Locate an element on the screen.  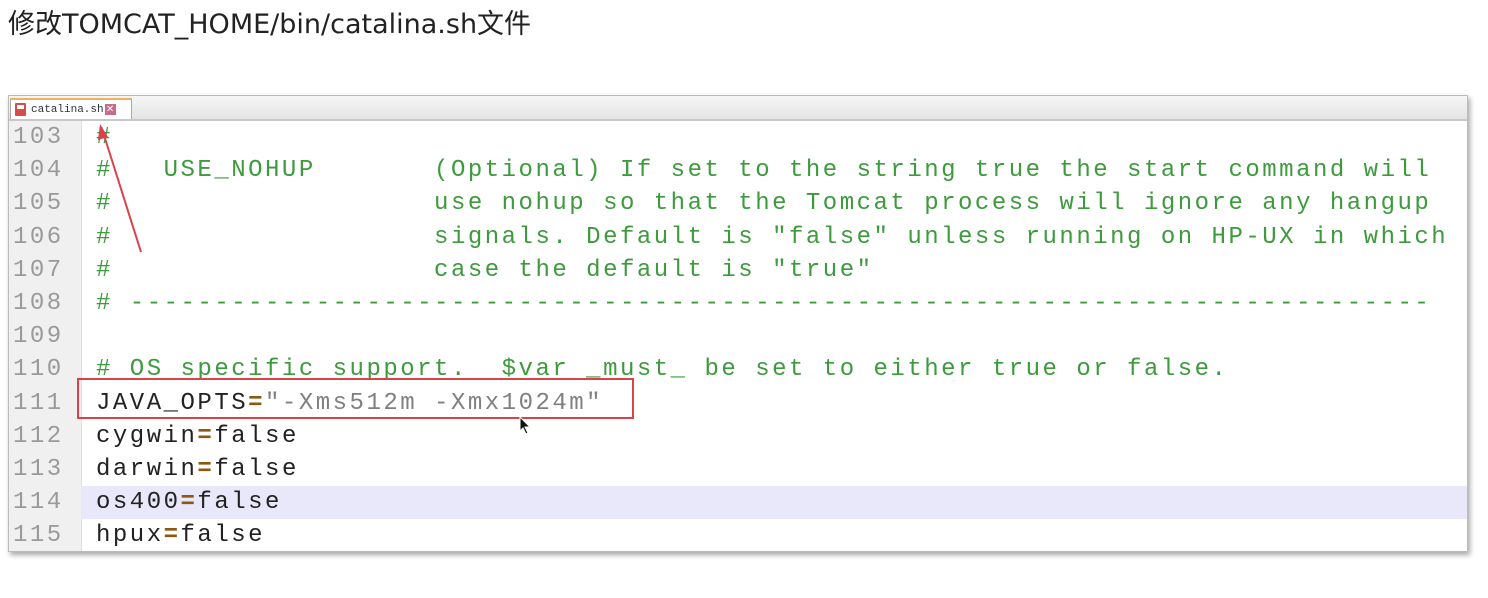
annotation-highlight-box is located at coordinates (355, 398).